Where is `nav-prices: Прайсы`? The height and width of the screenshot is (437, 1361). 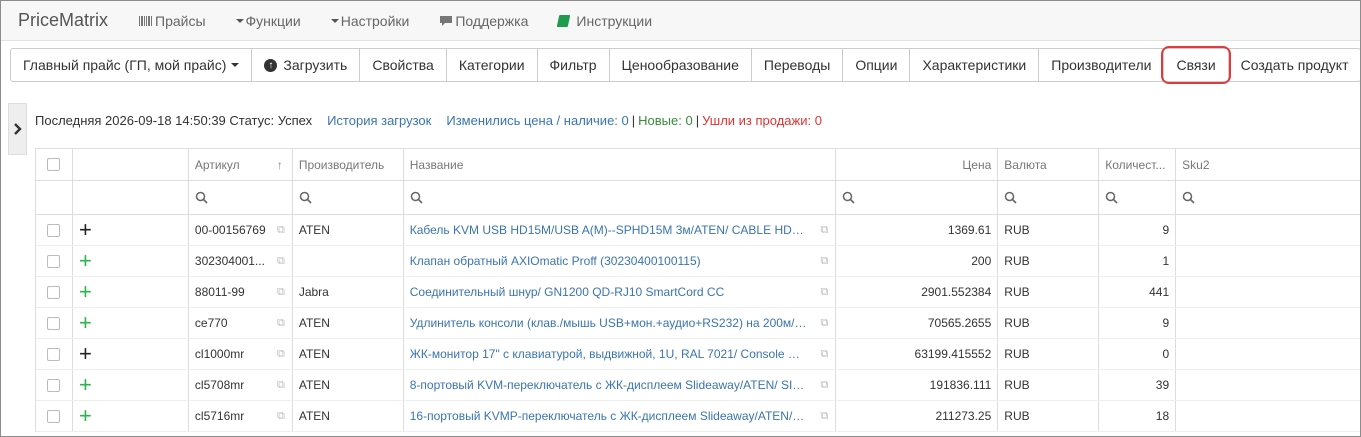
nav-prices: Прайсы is located at coordinates (172, 21).